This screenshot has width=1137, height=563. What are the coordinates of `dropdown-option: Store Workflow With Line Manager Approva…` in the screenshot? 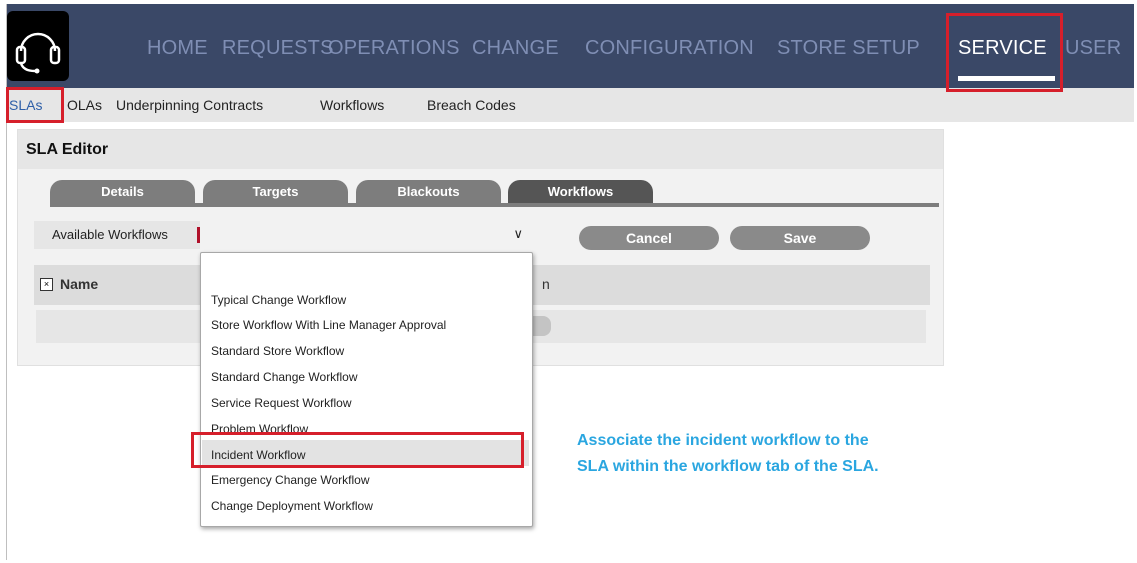 It's located at (328, 325).